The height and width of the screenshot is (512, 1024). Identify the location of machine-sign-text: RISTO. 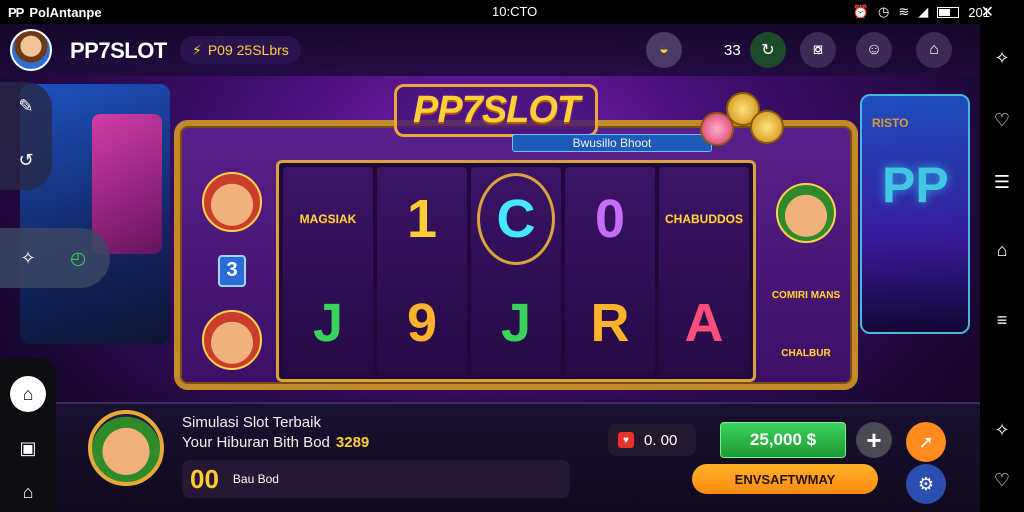
(890, 123).